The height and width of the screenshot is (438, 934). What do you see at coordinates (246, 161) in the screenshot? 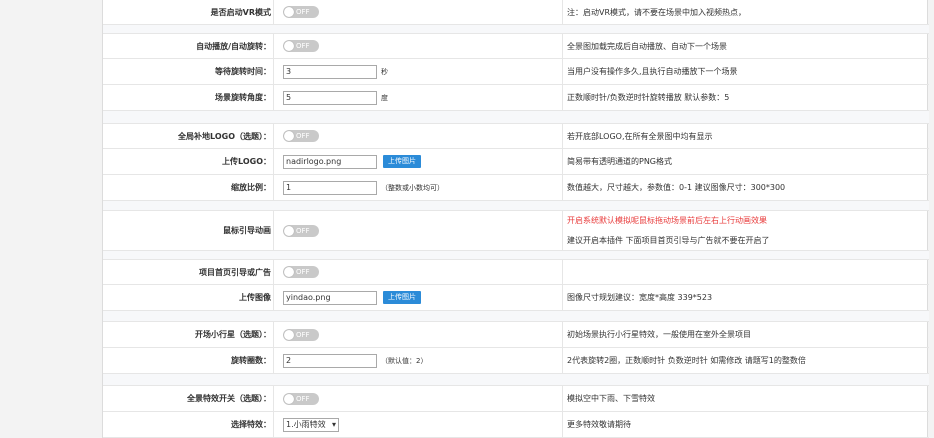
I see `upload-logo-label: 上传LOGO：` at bounding box center [246, 161].